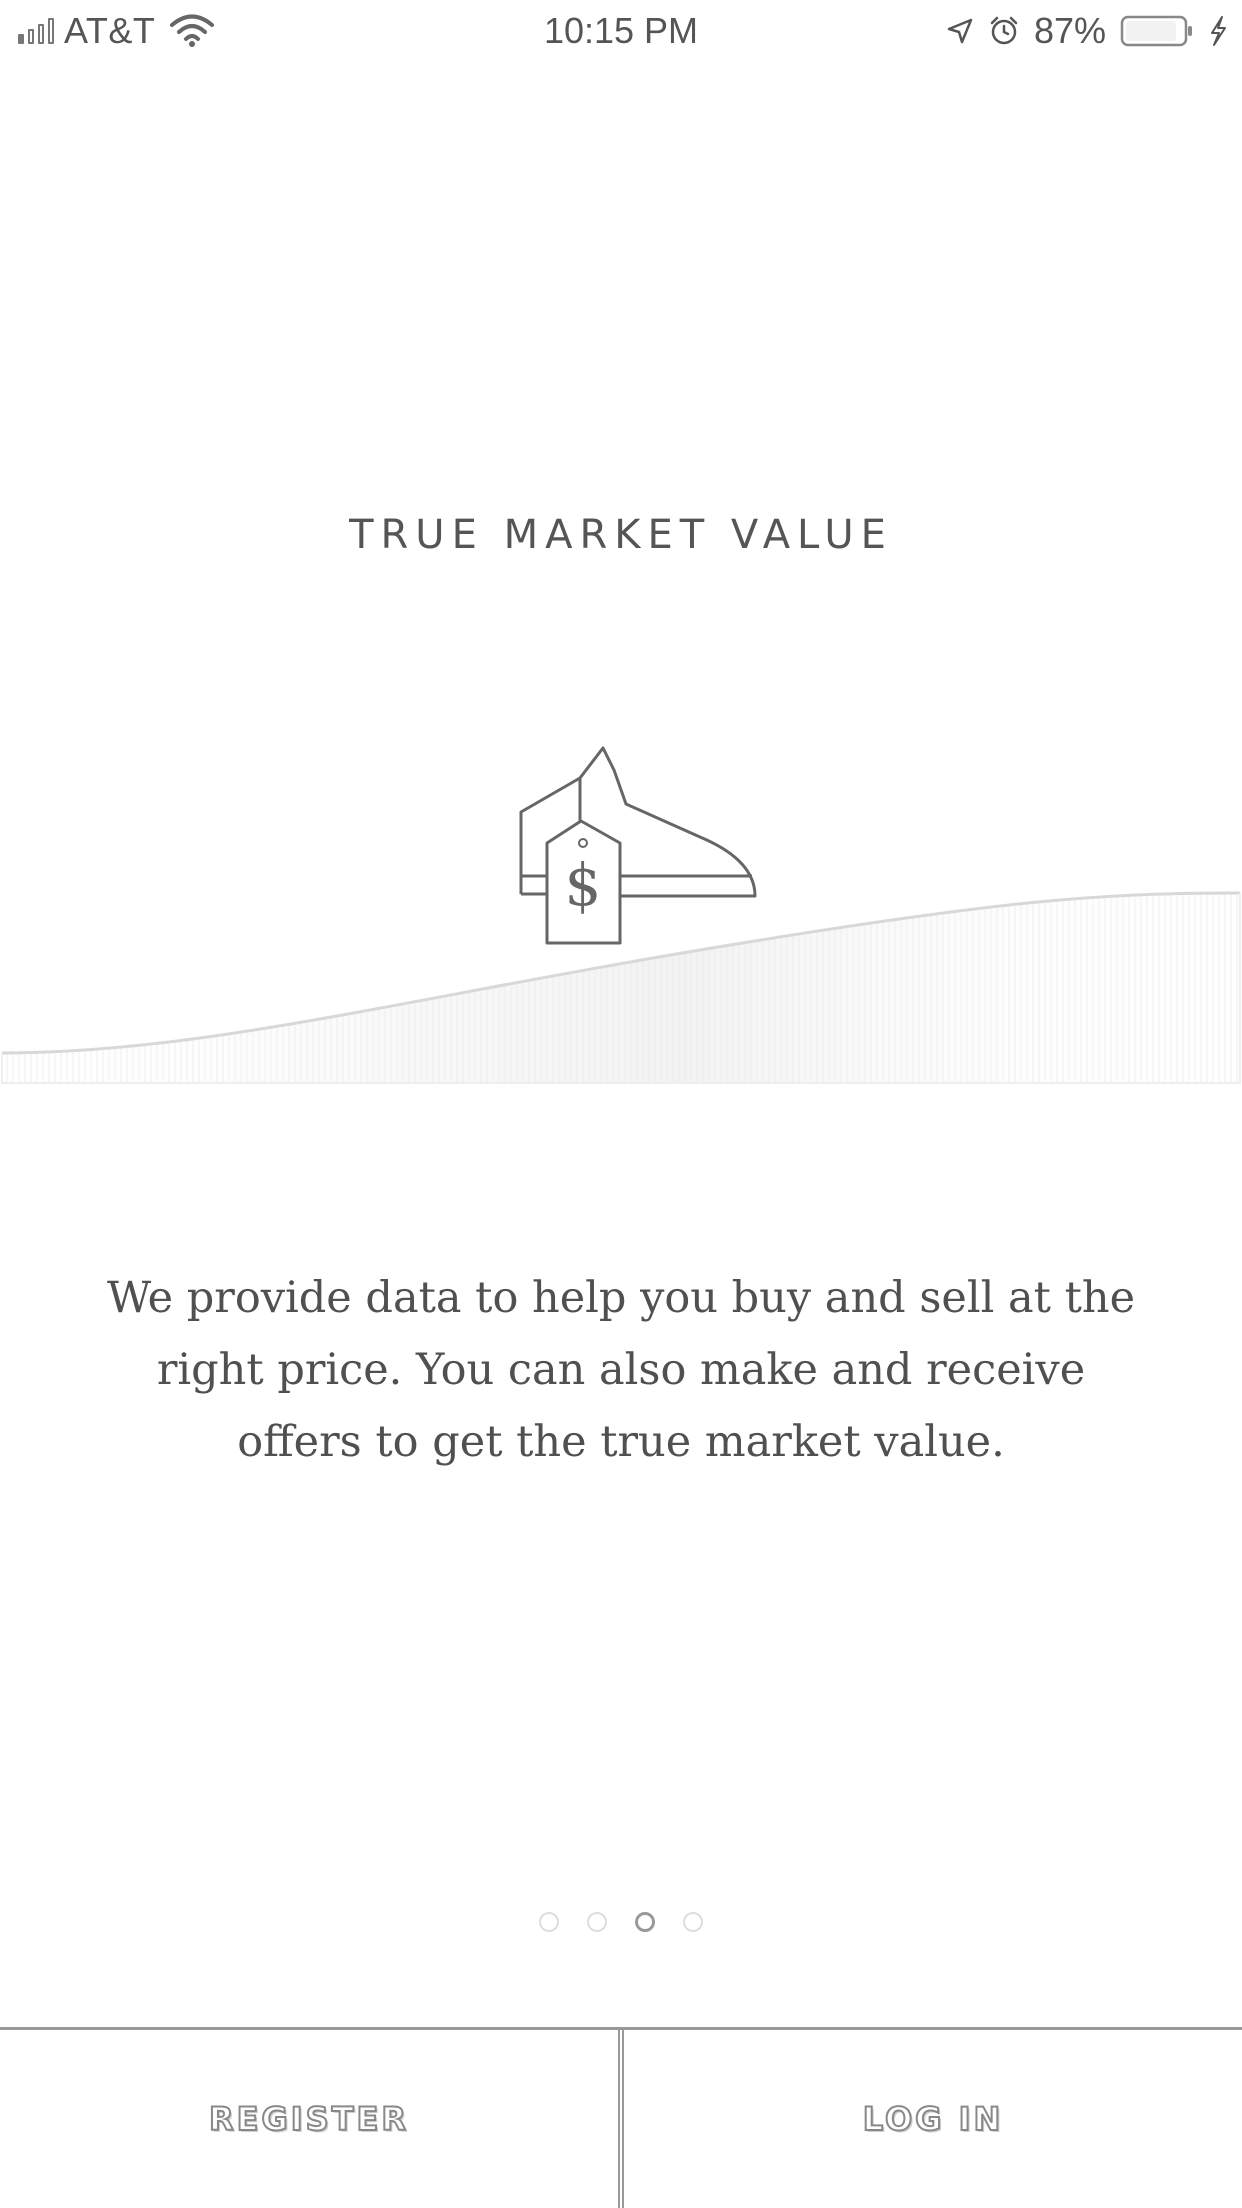 This screenshot has height=2208, width=1242. What do you see at coordinates (621, 1922) in the screenshot?
I see `page-indicator` at bounding box center [621, 1922].